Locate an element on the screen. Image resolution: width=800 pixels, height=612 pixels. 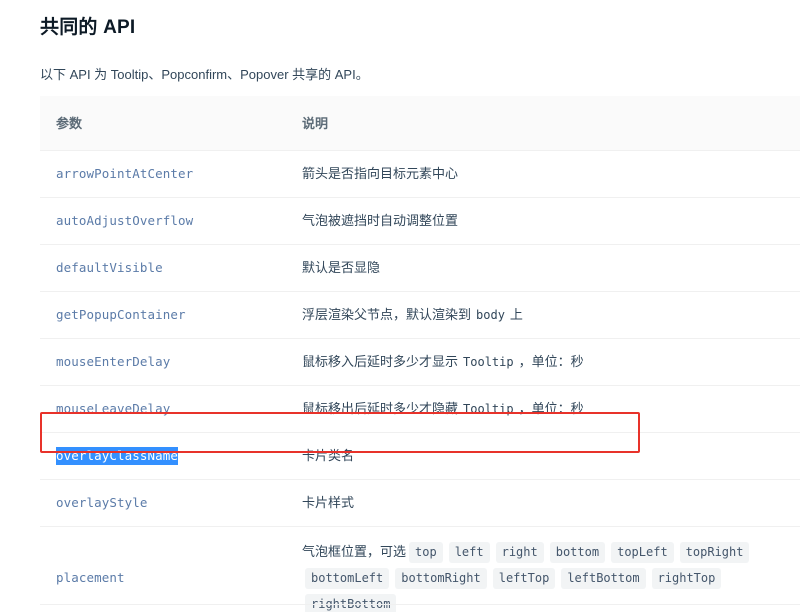
table-row: mouseEnterDelay 鼠标移入后延时多少才显示 Tooltip ，单位：秒 is located at coordinates (420, 362).